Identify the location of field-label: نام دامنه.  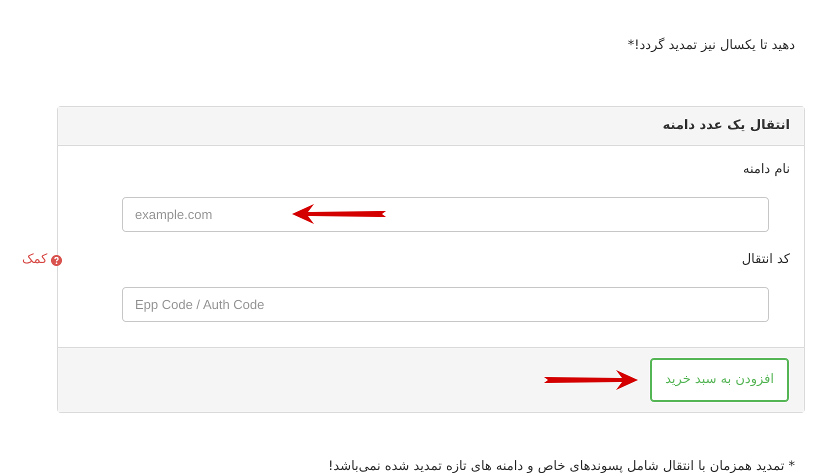
(766, 170).